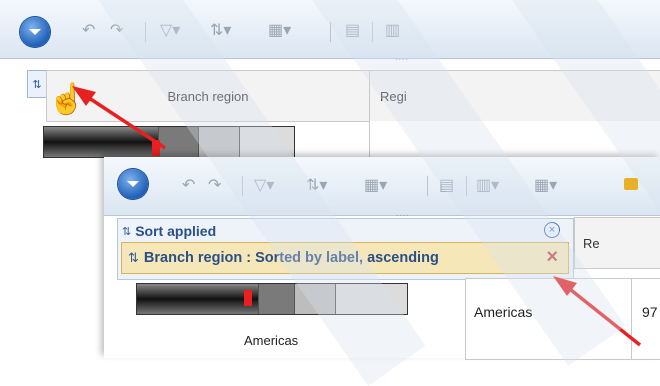 The image size is (660, 386). Describe the element at coordinates (84, 96) in the screenshot. I see `annotation-arrow-head` at that location.